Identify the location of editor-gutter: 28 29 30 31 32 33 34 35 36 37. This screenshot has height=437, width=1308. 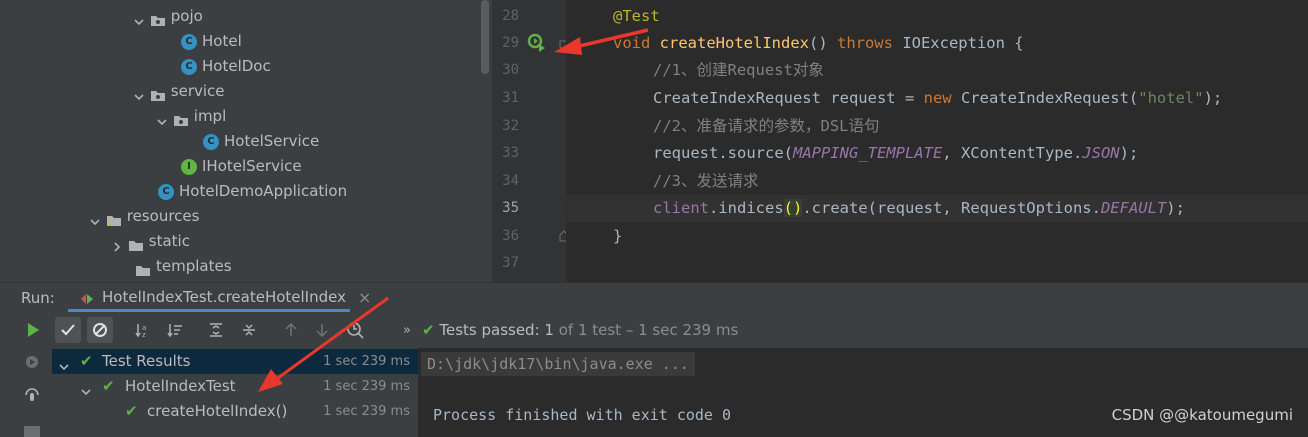
(544, 141).